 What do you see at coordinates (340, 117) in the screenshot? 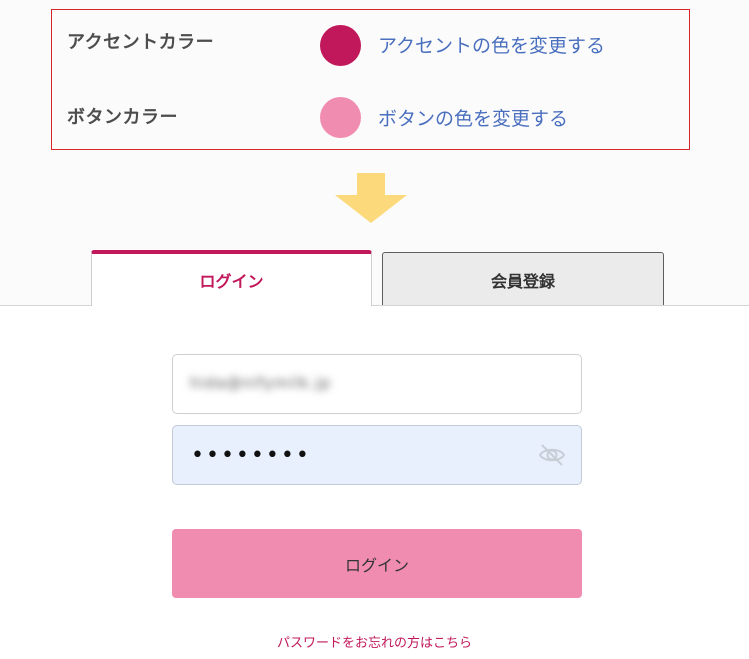
I see `button-color-swatch` at bounding box center [340, 117].